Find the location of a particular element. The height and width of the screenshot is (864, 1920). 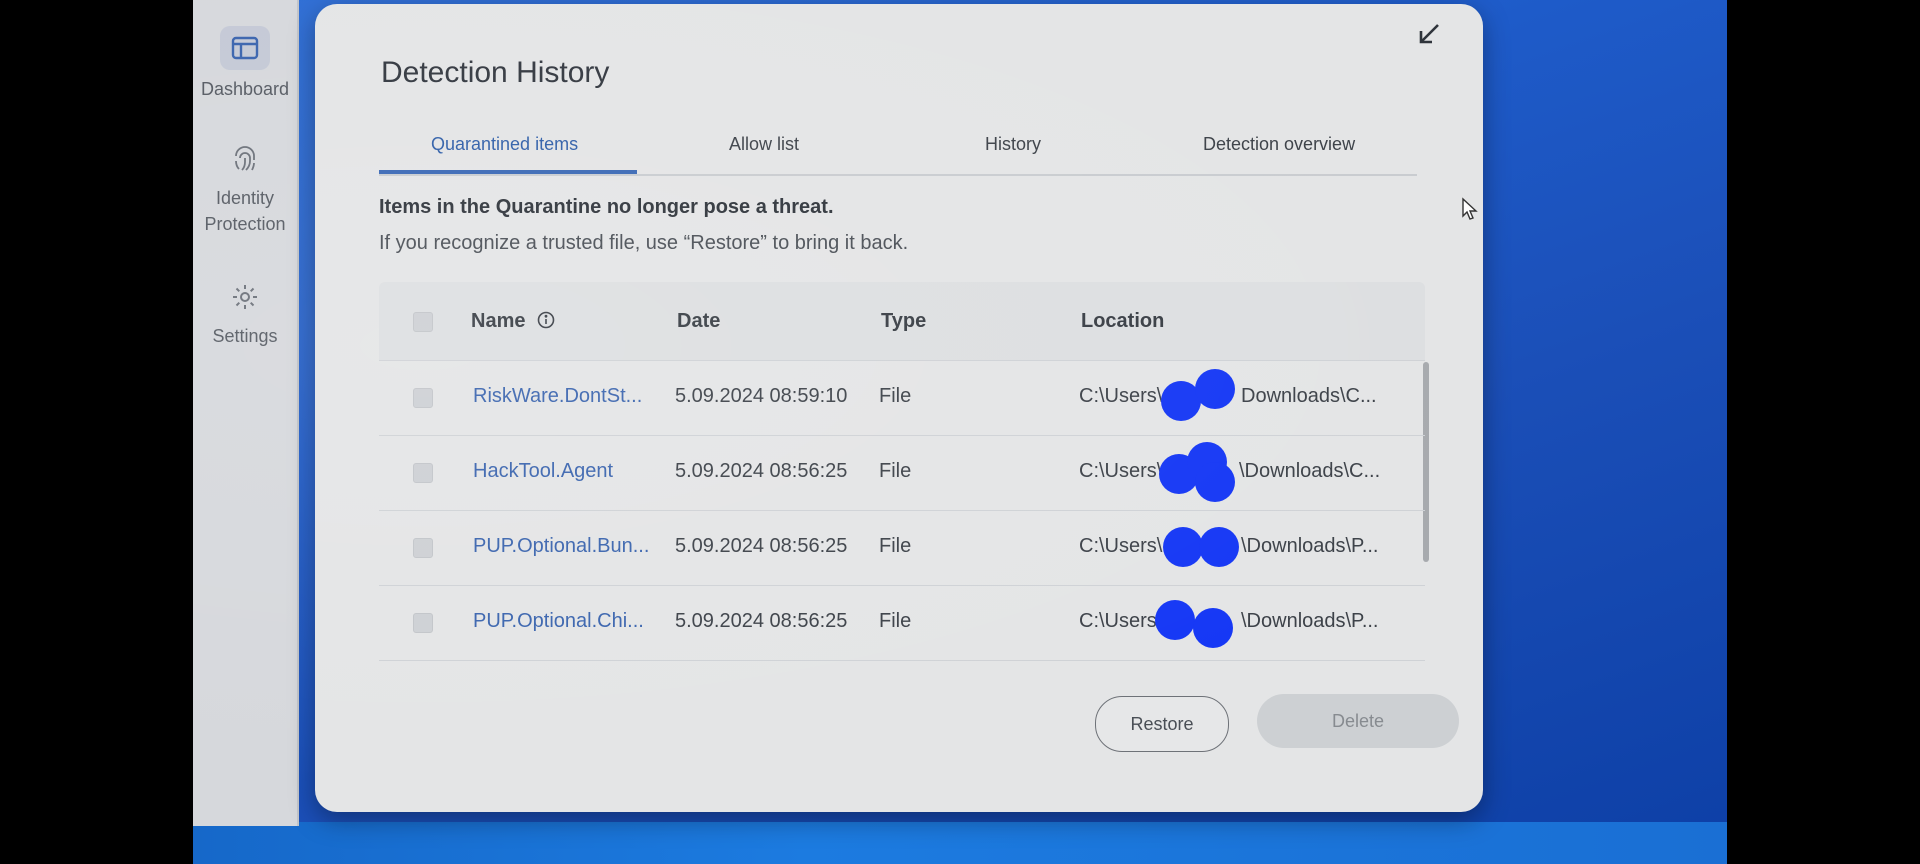

tab-detection-overview: Detection overview is located at coordinates (1279, 144).